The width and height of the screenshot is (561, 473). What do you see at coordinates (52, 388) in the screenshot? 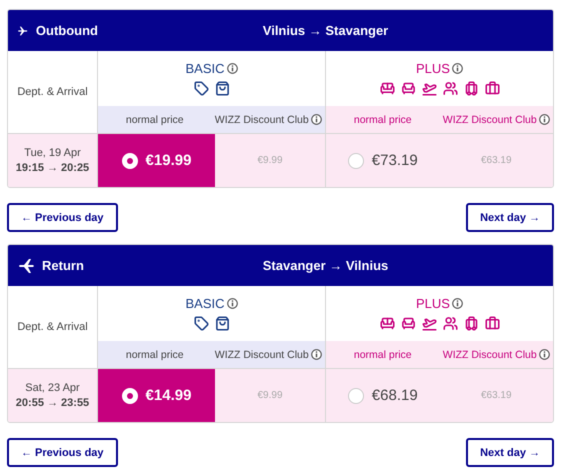
I see `flight-date: Sat, 23 Apr` at bounding box center [52, 388].